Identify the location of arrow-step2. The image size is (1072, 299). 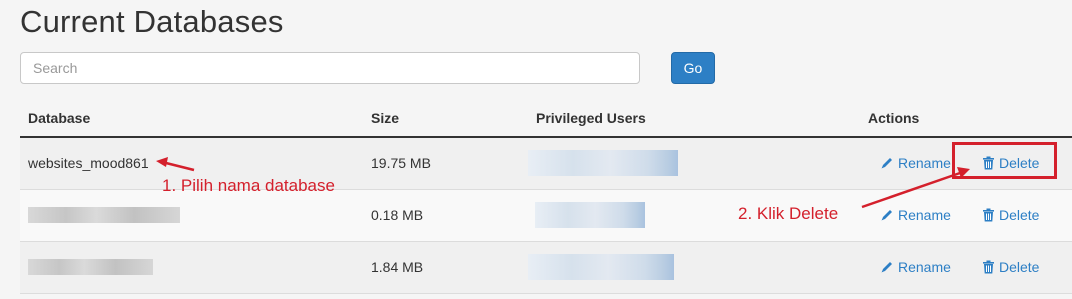
(915, 188).